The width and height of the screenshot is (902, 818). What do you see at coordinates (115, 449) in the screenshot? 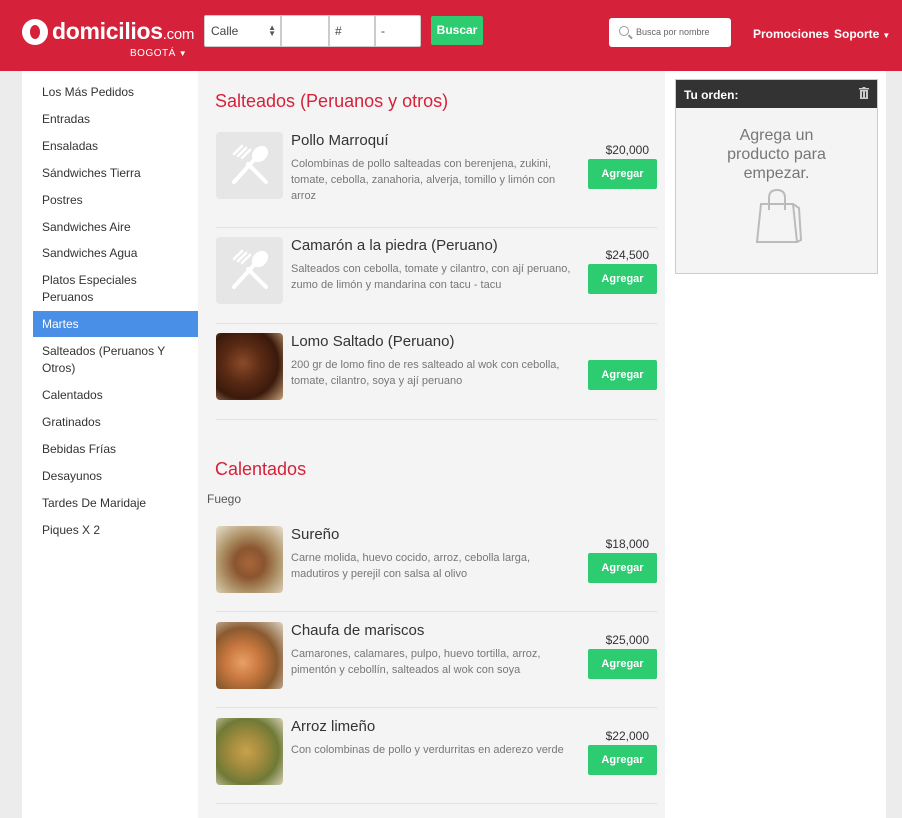
I see `sidebar-item-bebidas-frias: Bebidas Frías` at bounding box center [115, 449].